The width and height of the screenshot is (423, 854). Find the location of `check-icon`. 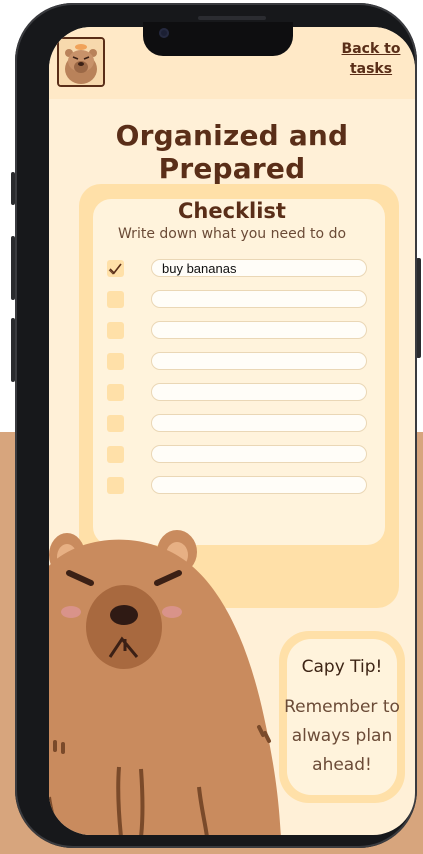

check-icon is located at coordinates (115, 269).